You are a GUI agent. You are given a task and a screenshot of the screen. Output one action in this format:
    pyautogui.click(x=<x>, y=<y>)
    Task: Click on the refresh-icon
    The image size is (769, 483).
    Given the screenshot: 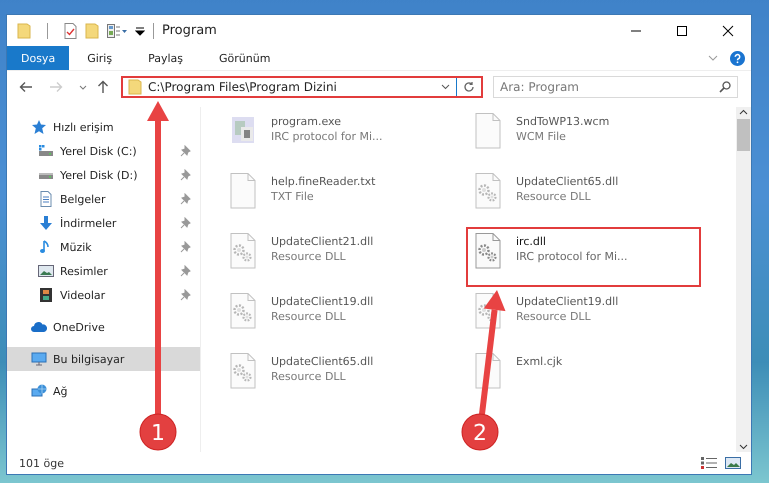 What is the action you would take?
    pyautogui.click(x=469, y=87)
    